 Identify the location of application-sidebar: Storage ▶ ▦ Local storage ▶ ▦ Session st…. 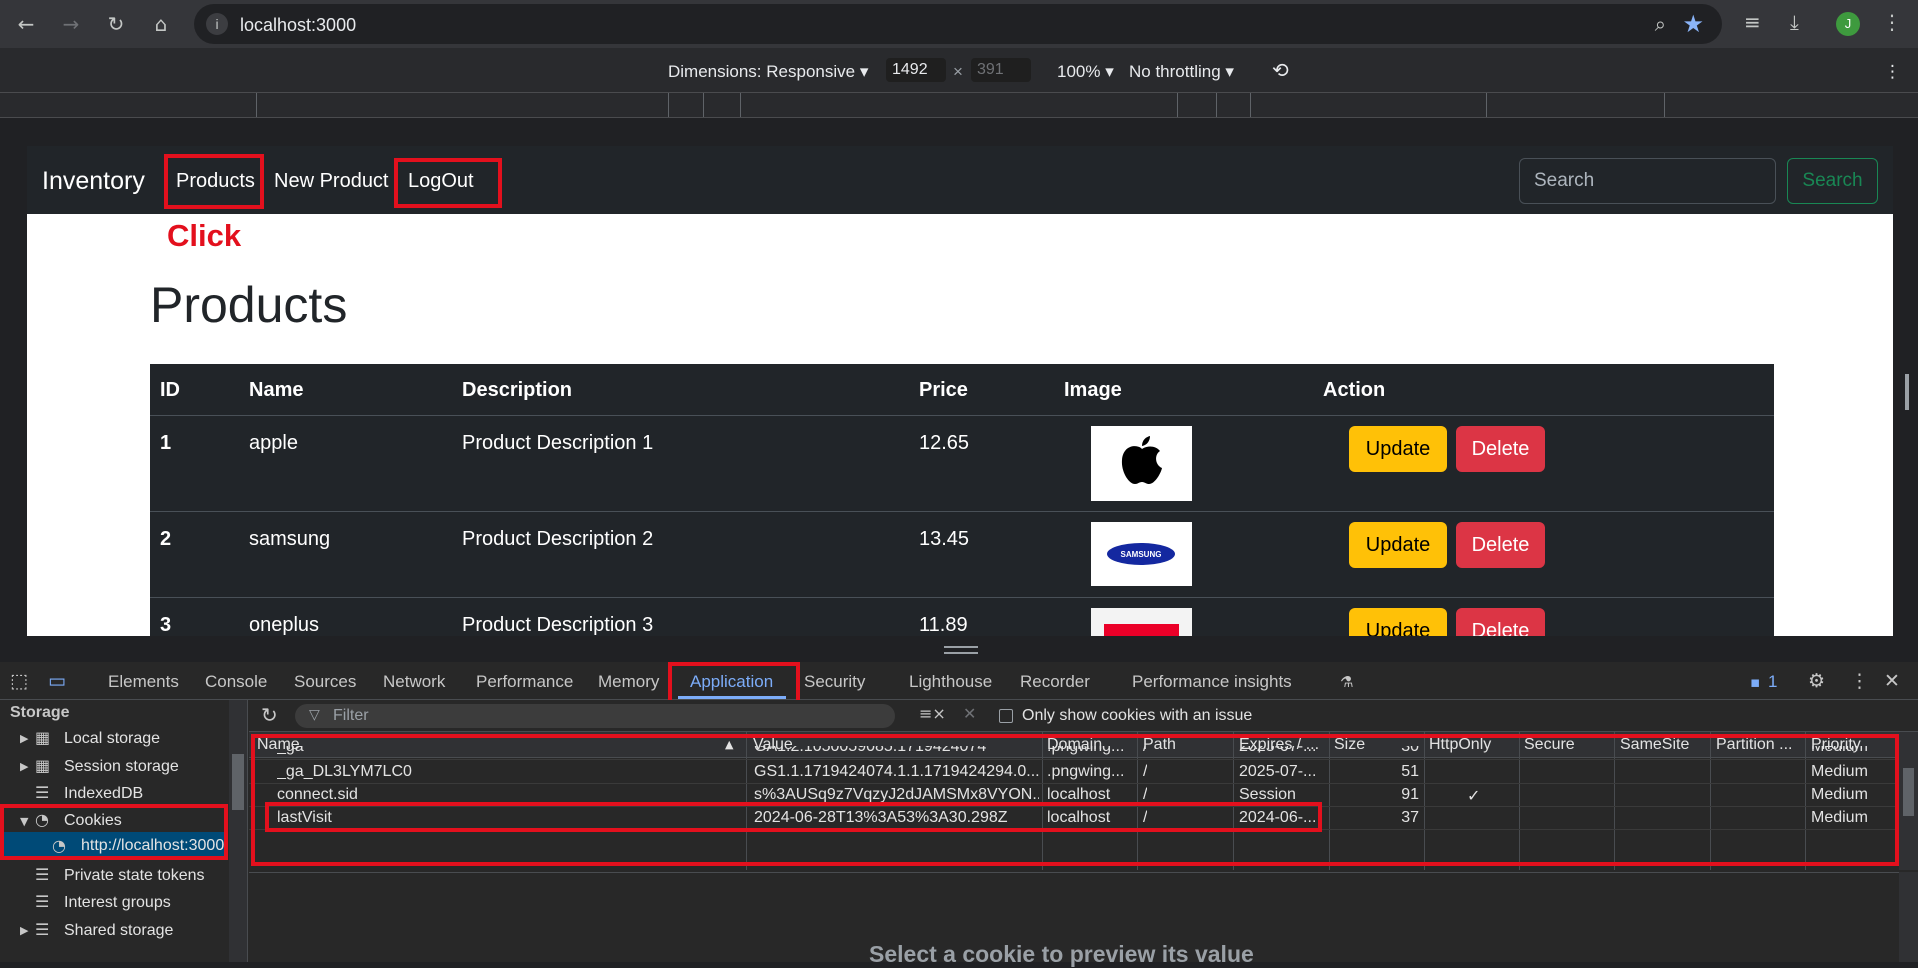
(124, 831).